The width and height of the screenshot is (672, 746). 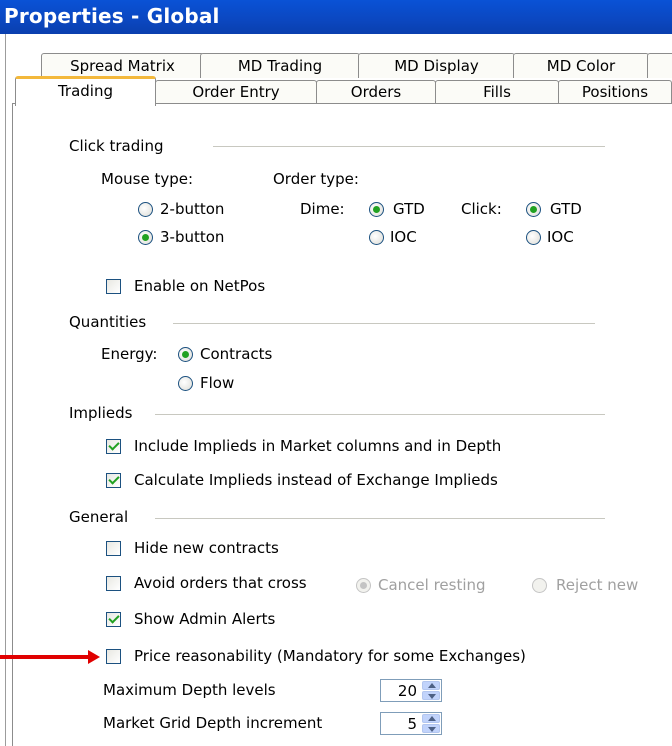 I want to click on radio-energy-flow-label: Flow, so click(x=217, y=383).